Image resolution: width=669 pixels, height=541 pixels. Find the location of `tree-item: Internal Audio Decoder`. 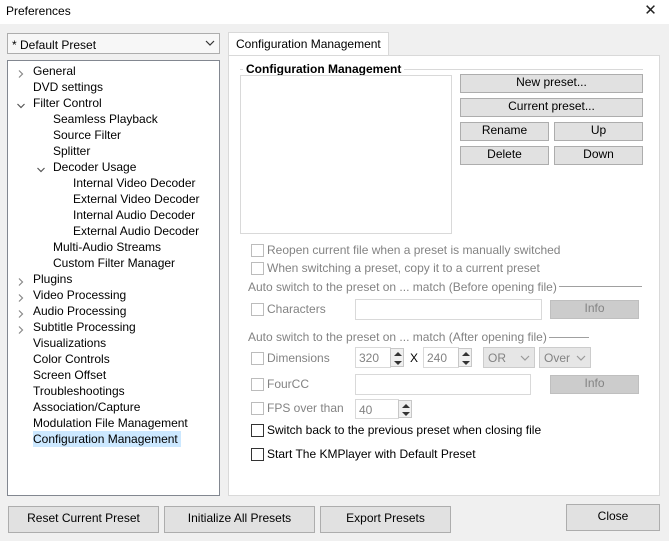

tree-item: Internal Audio Decoder is located at coordinates (134, 215).